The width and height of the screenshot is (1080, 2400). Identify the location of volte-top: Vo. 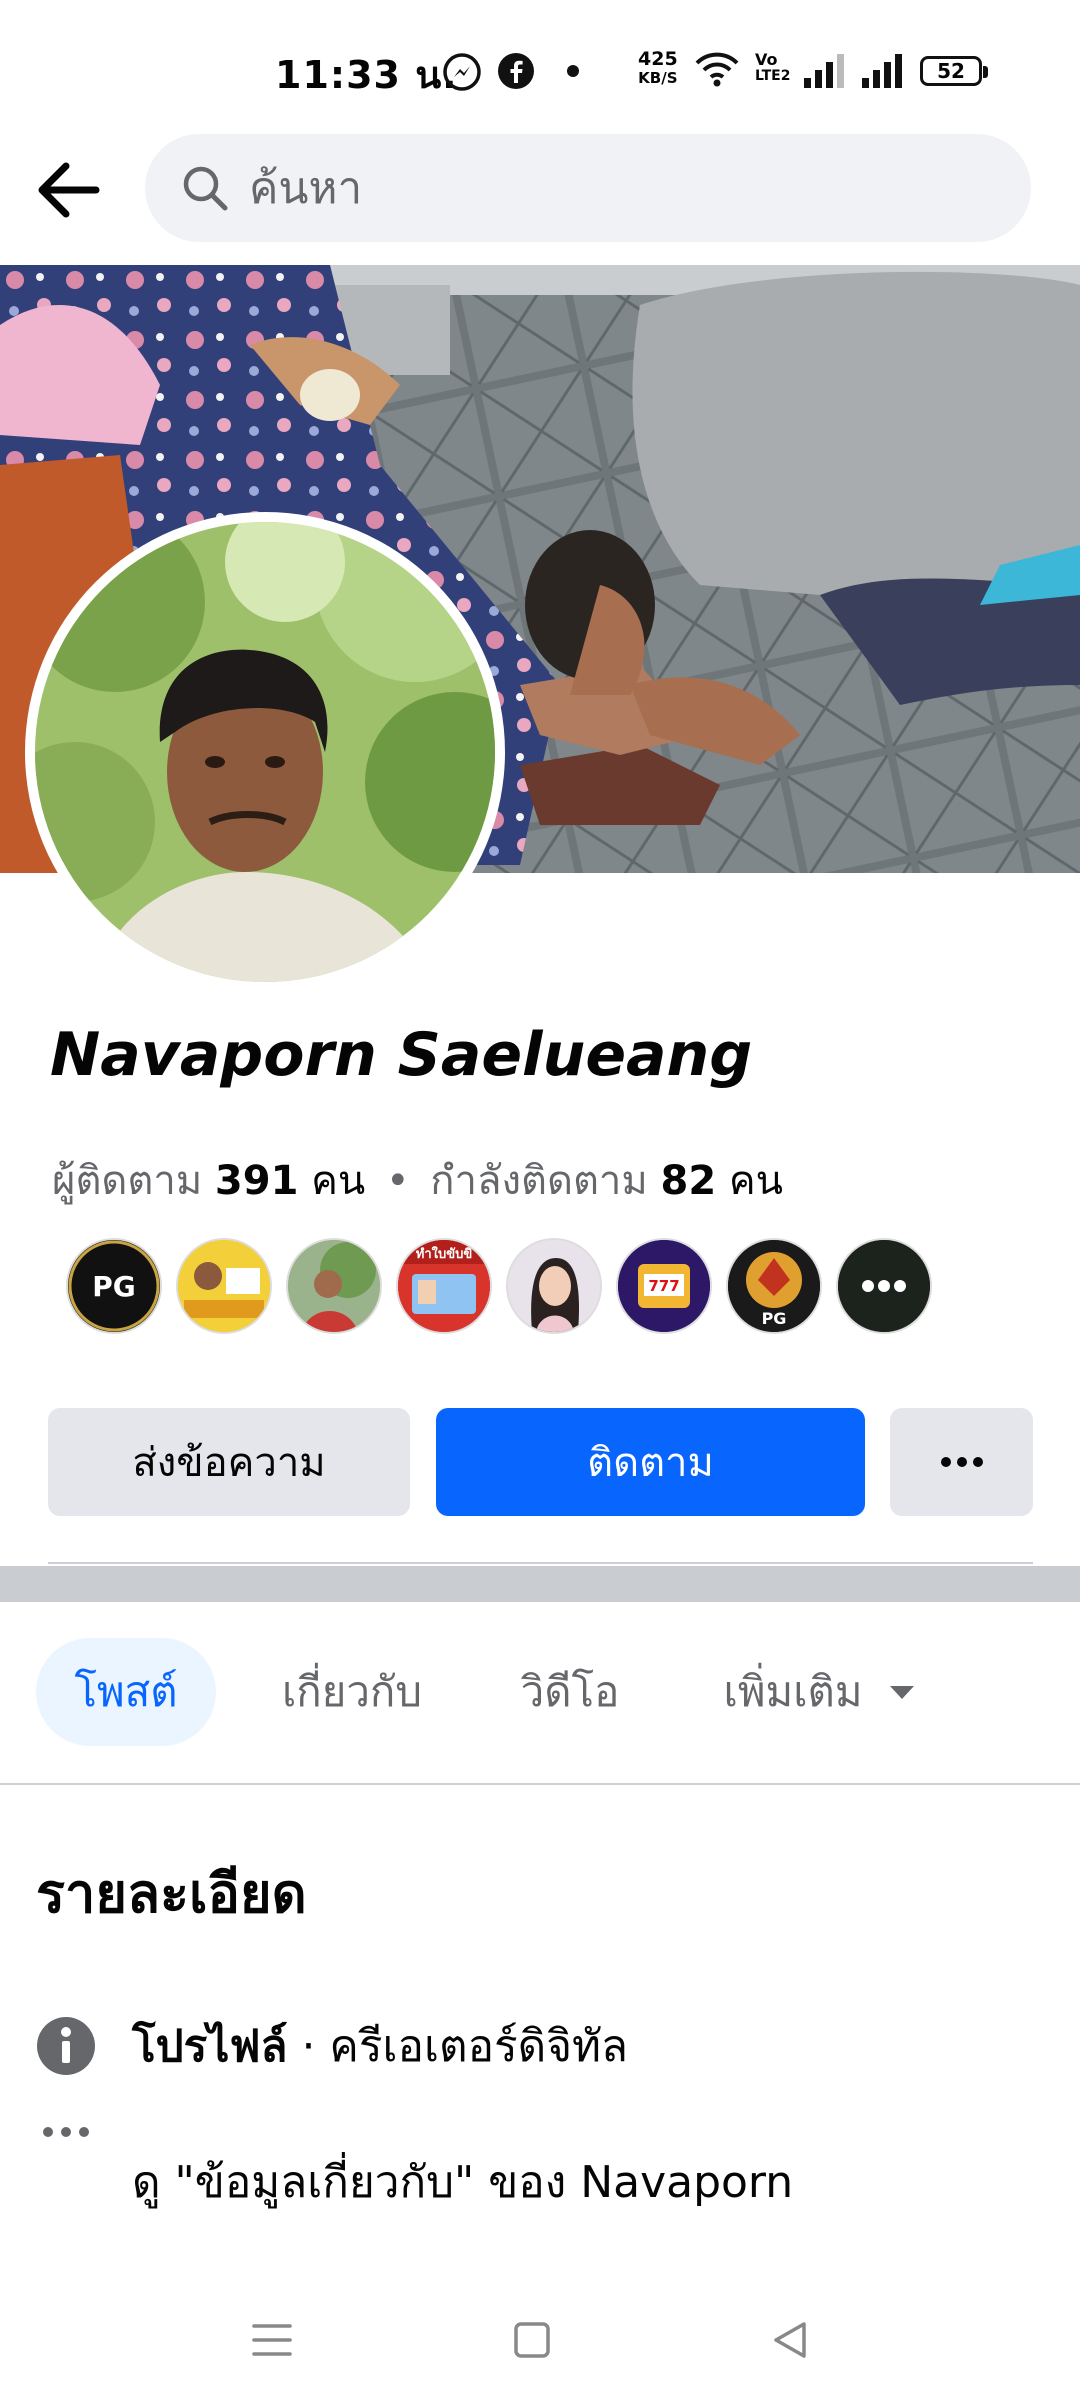
(766, 59).